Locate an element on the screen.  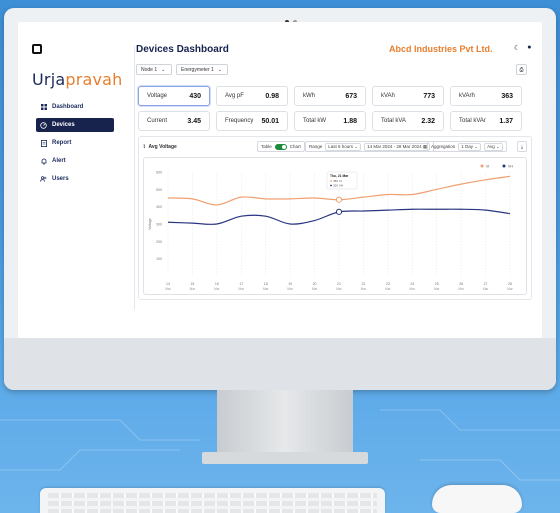
x-tick-label: 21 is located at coordinates (339, 284).